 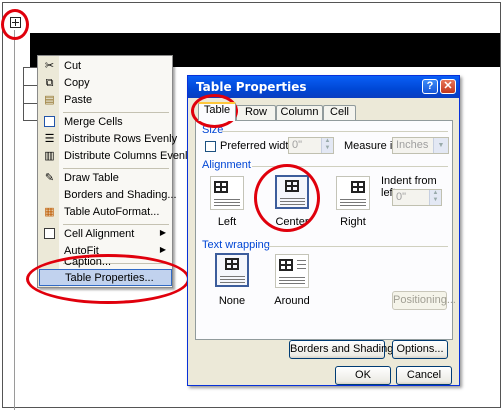 What do you see at coordinates (323, 87) in the screenshot?
I see `dialog-title-bar: Table Properties ? ✕` at bounding box center [323, 87].